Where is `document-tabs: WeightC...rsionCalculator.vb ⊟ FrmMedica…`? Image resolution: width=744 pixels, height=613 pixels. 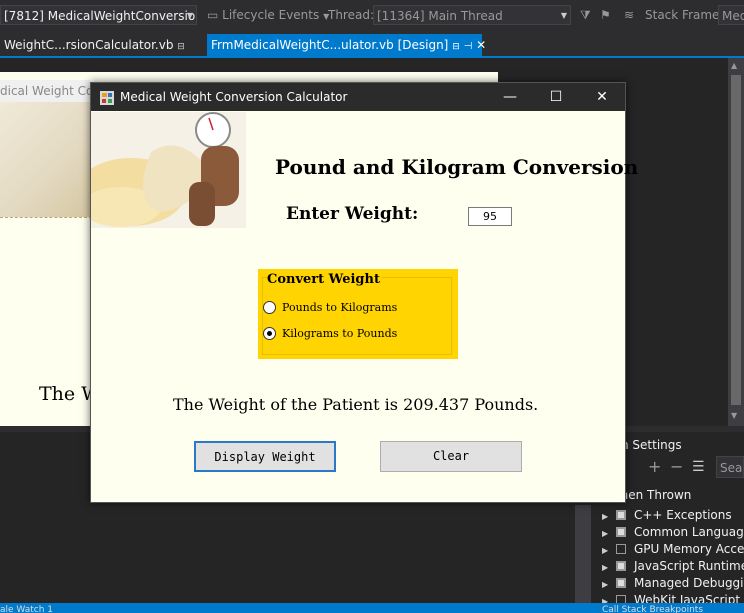
document-tabs: WeightC...rsionCalculator.vb ⊟ FrmMedica… is located at coordinates (372, 46).